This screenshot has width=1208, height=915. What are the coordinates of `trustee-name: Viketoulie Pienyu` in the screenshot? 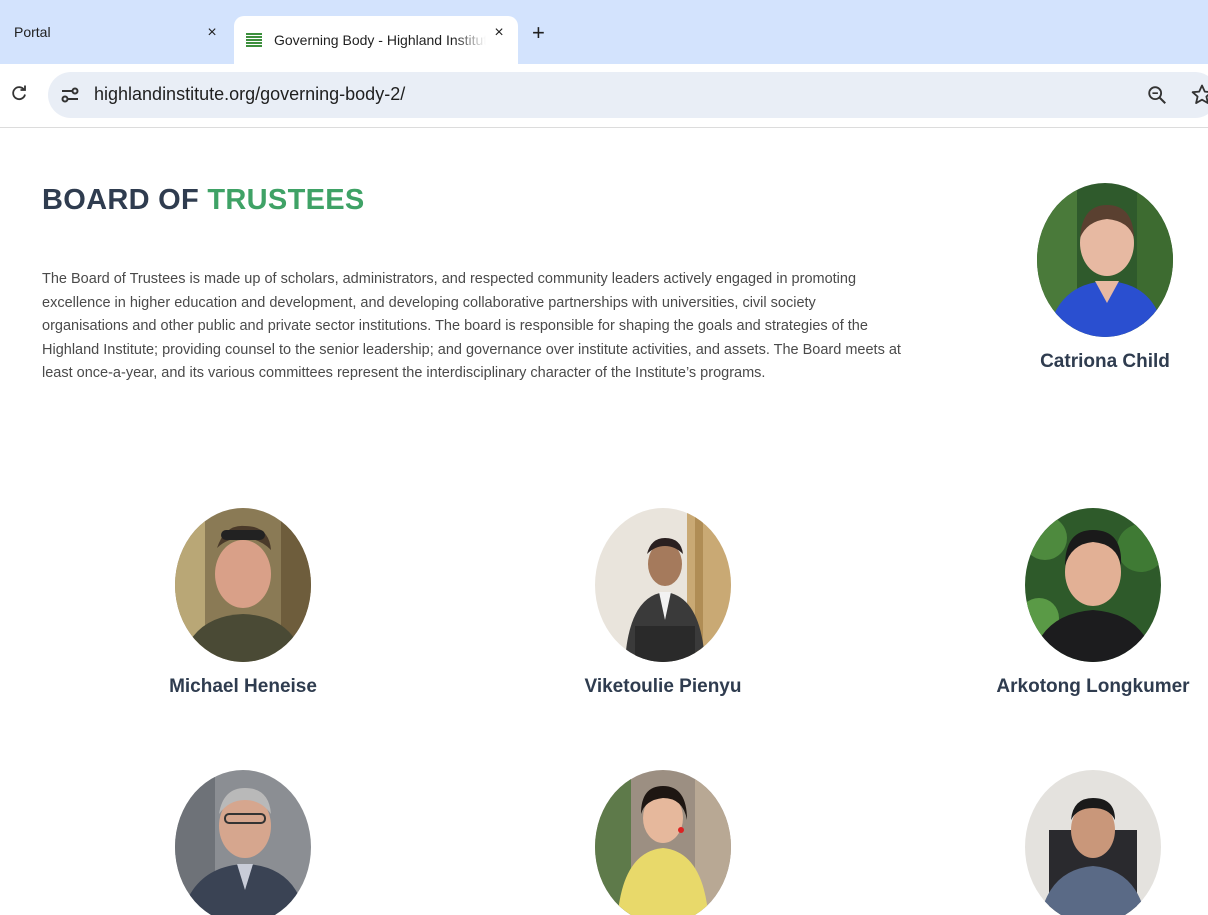 It's located at (663, 686).